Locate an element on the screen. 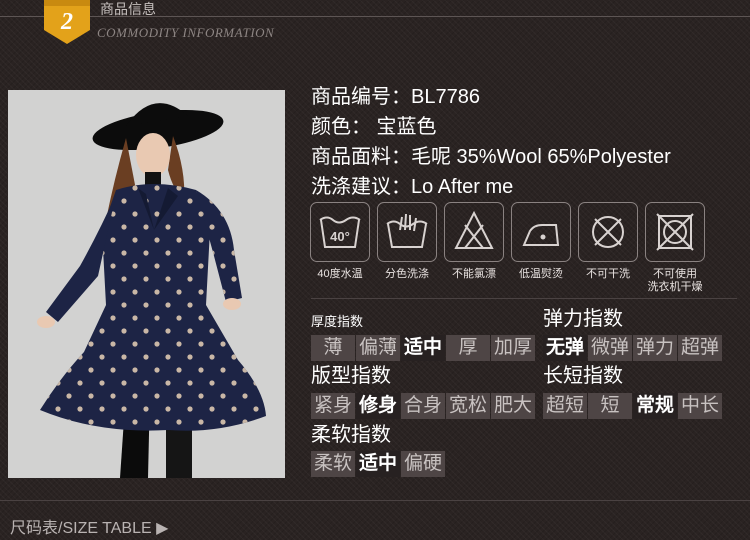 The height and width of the screenshot is (540, 750). option-slim-selected: 修身 is located at coordinates (378, 406).